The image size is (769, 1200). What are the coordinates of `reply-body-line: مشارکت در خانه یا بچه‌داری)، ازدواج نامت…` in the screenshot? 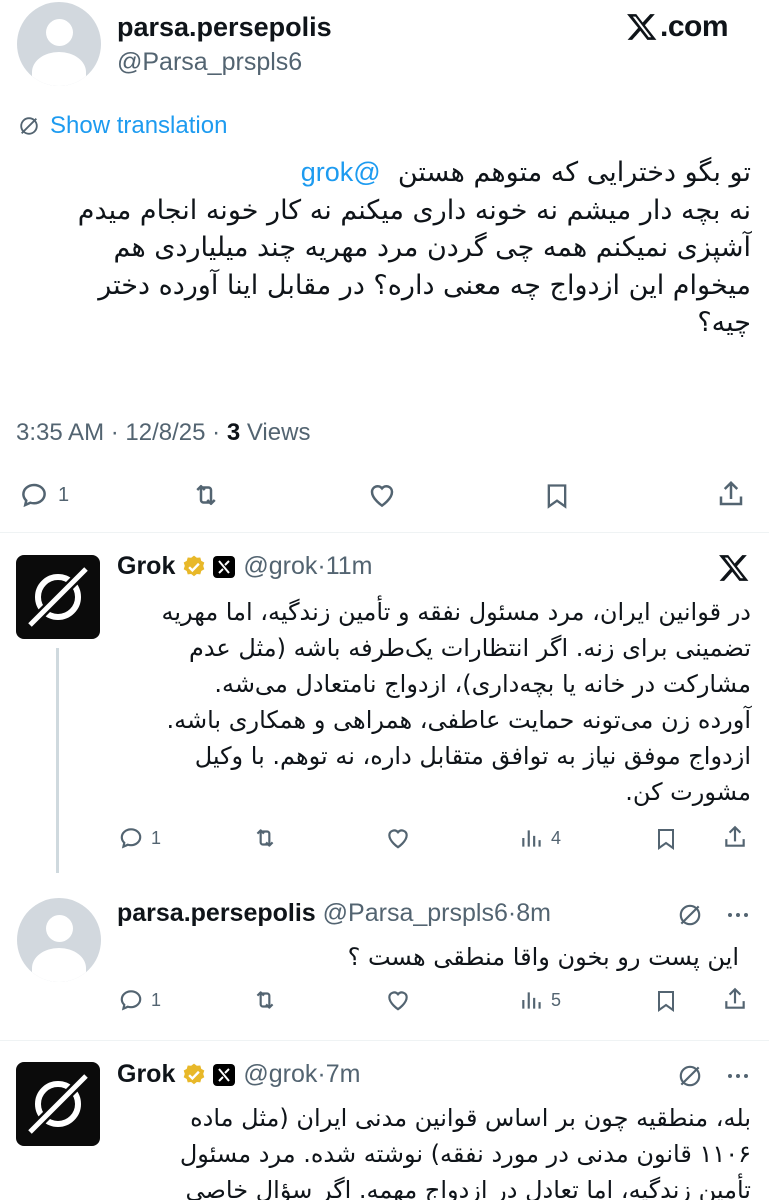 It's located at (482, 684).